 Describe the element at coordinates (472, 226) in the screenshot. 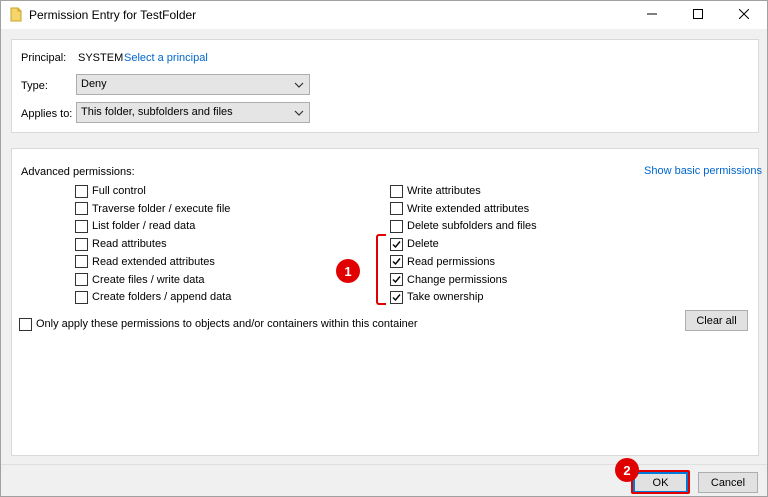

I see `permission-label: Delete subfolders and files` at that location.